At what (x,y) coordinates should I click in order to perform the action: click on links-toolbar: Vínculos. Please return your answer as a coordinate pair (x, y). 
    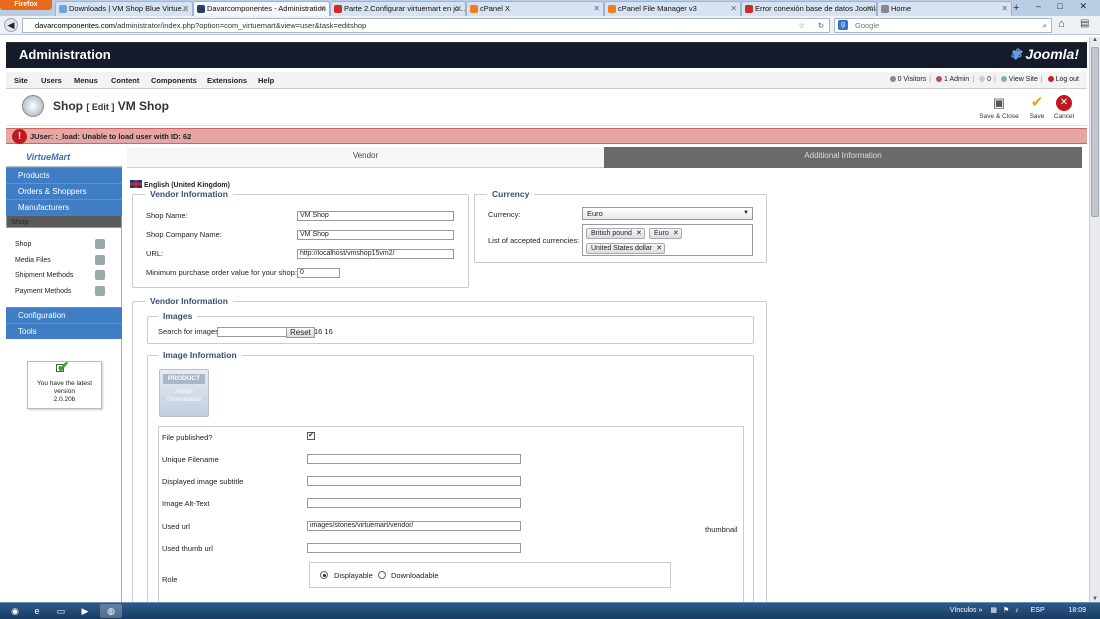
    Looking at the image, I should click on (963, 610).